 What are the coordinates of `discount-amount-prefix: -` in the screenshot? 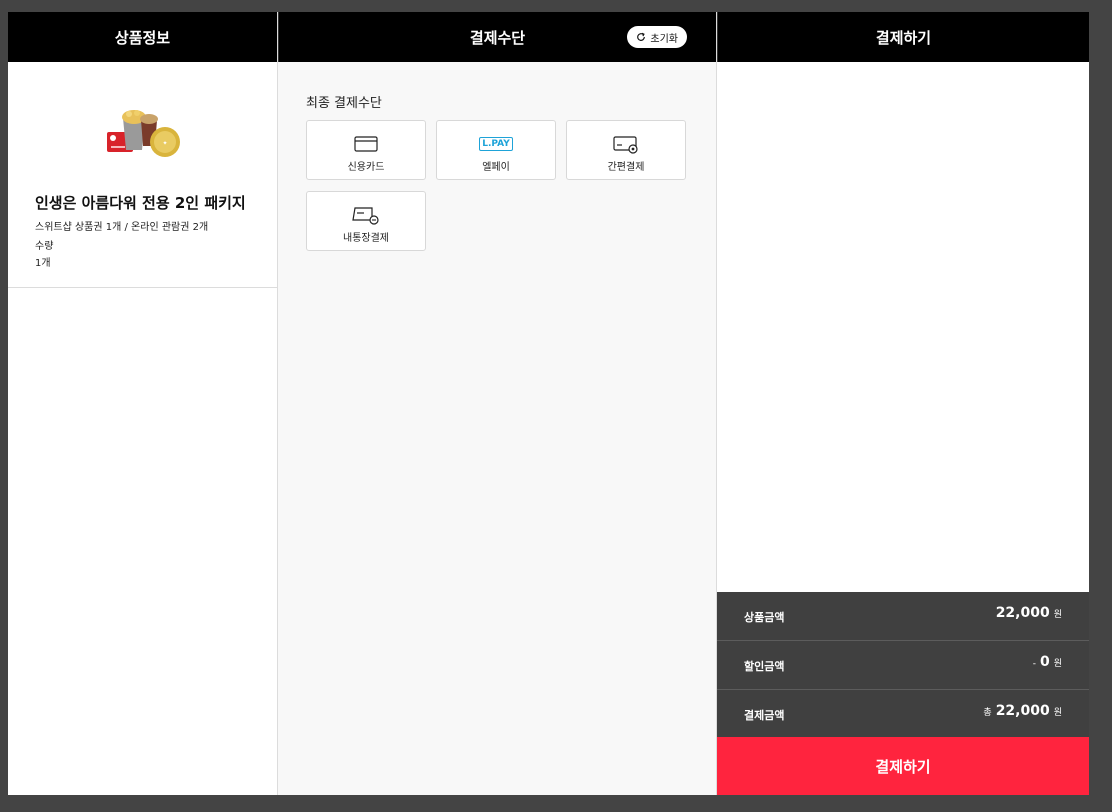 It's located at (1034, 664).